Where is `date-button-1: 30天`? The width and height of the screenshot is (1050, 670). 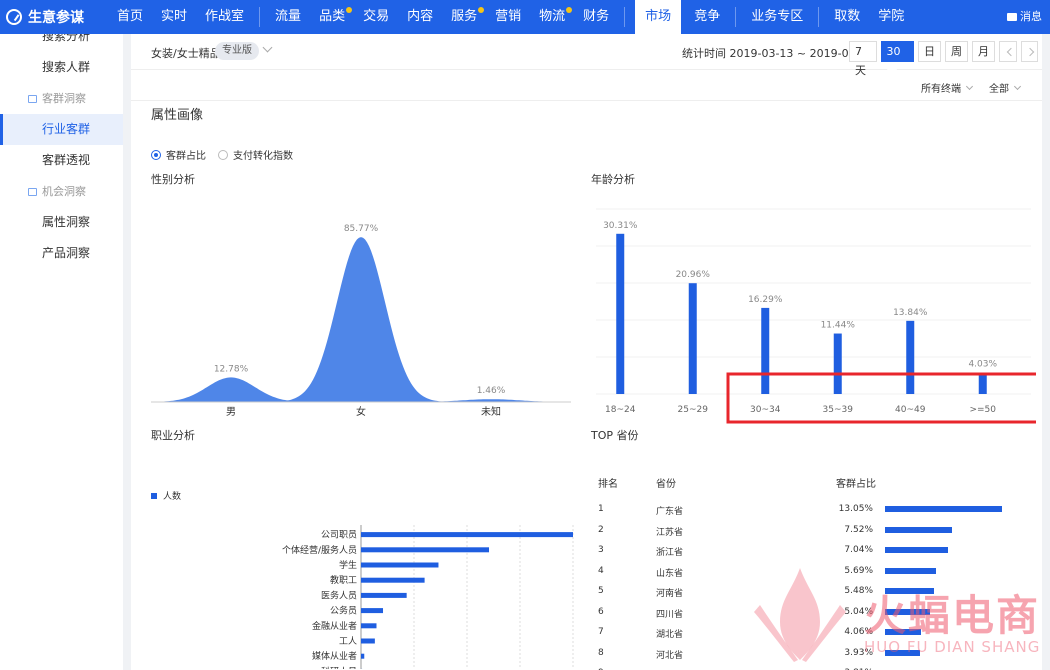 date-button-1: 30天 is located at coordinates (897, 59).